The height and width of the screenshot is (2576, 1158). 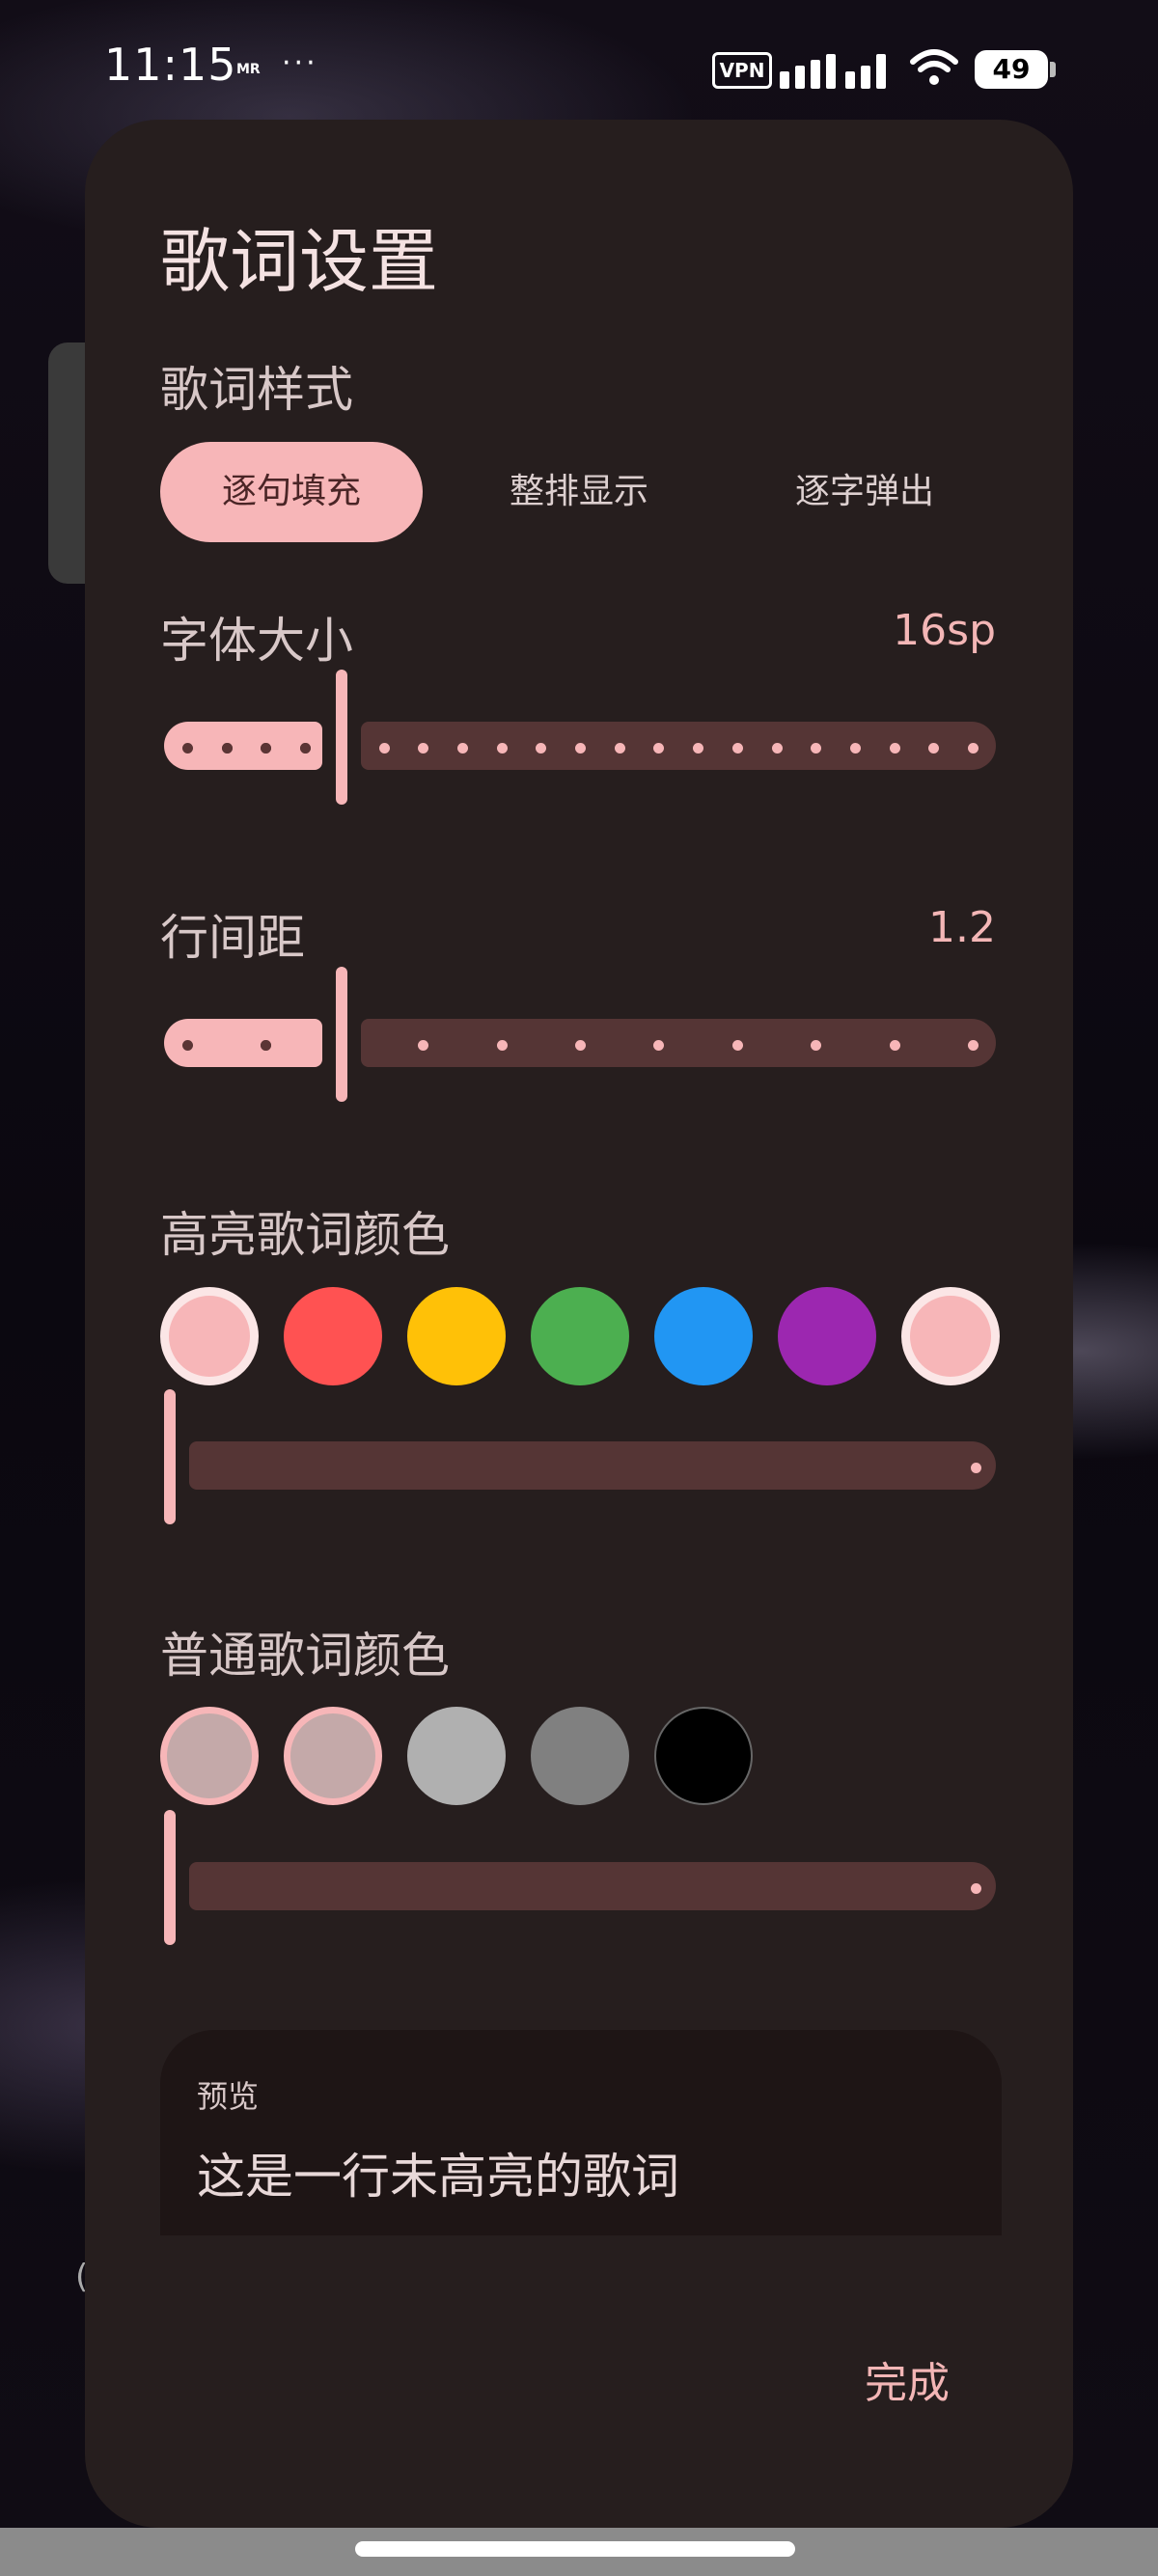 What do you see at coordinates (581, 2132) in the screenshot?
I see `lyrics-preview: 预览 这是一行未高亮的歌词` at bounding box center [581, 2132].